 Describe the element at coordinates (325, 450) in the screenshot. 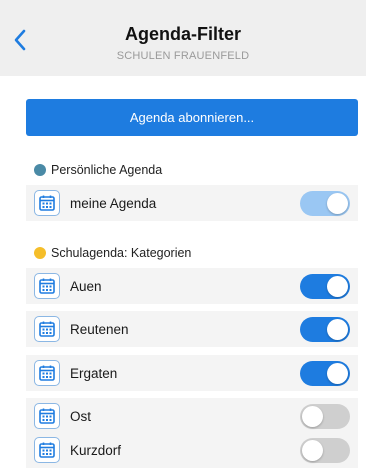

I see `toggle-kurzdorf` at that location.